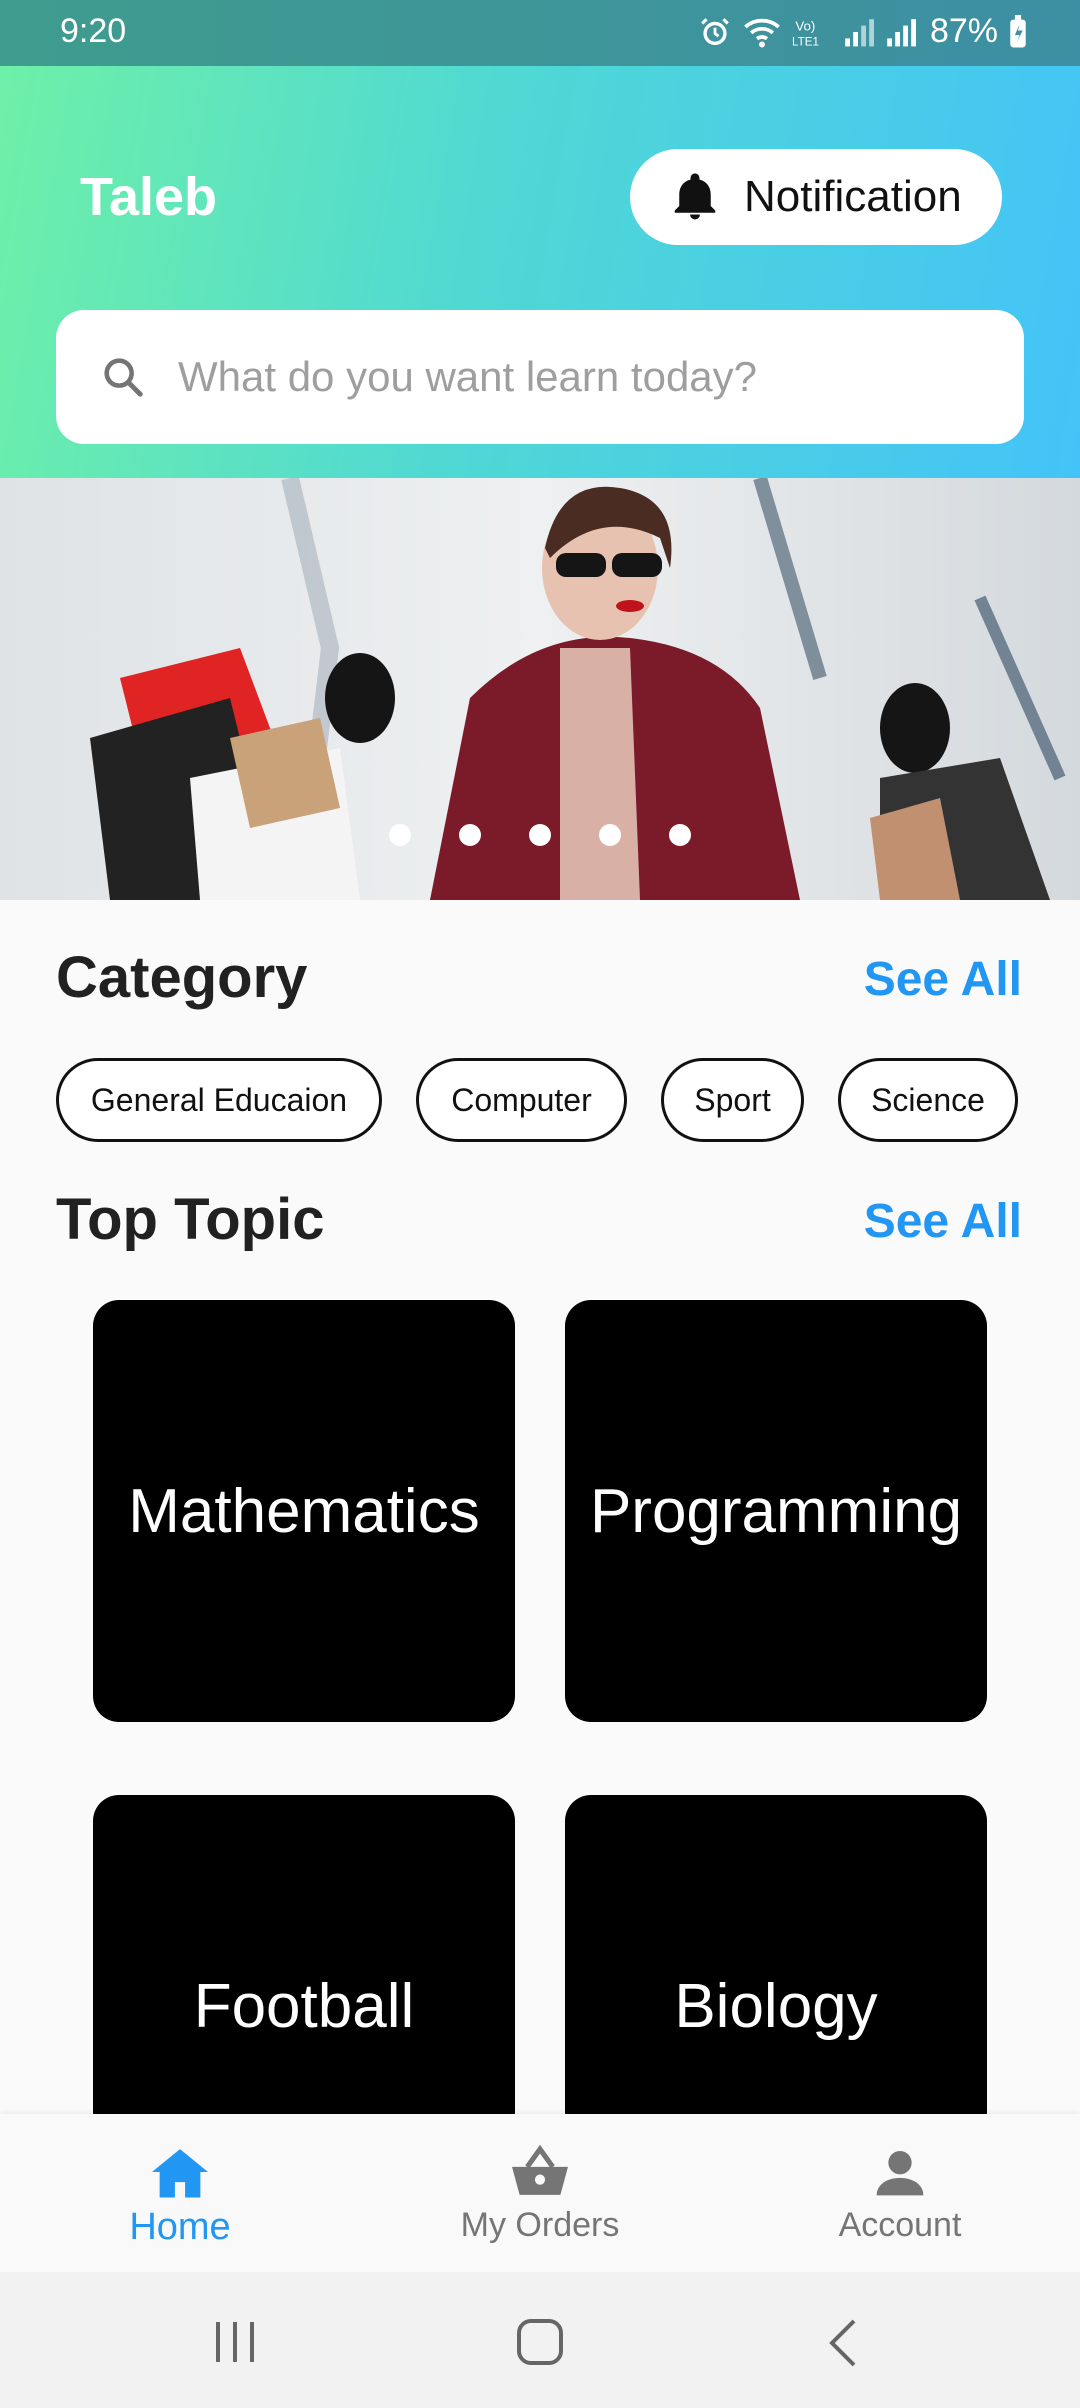 The height and width of the screenshot is (2408, 1080). What do you see at coordinates (182, 977) in the screenshot?
I see `category-title: Category` at bounding box center [182, 977].